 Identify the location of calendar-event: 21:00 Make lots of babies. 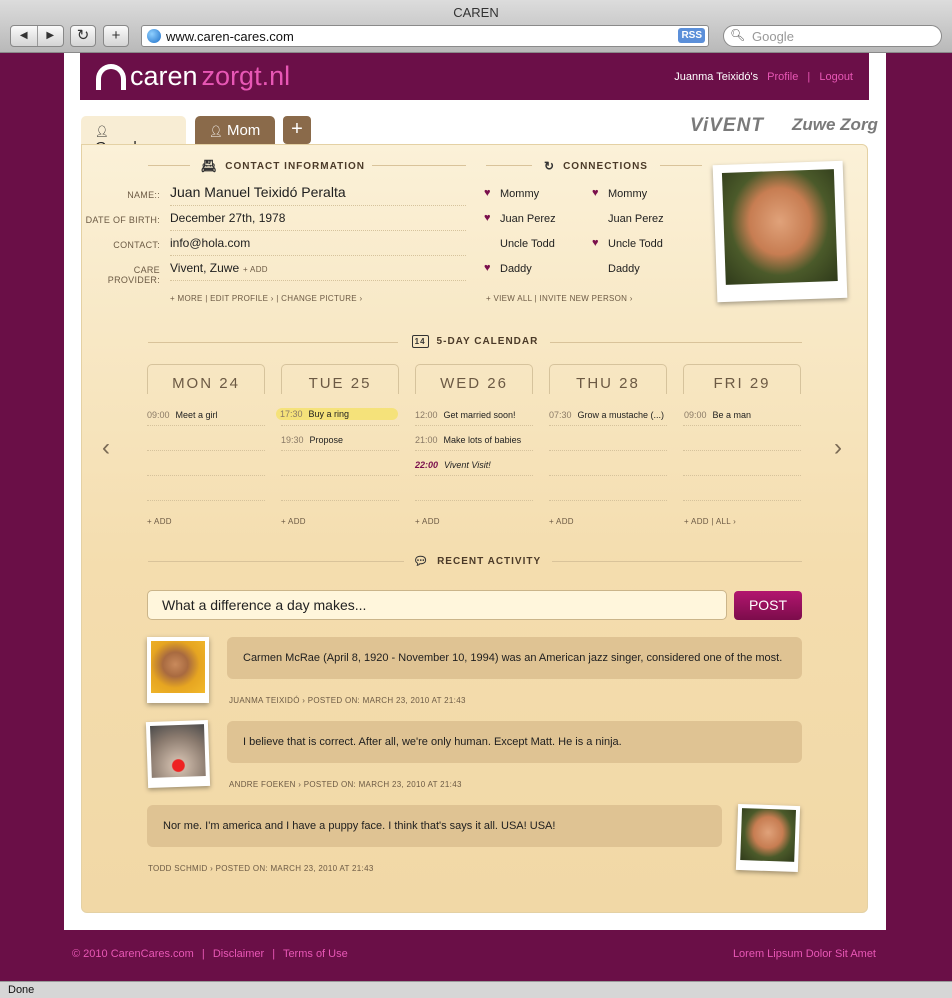
(468, 440).